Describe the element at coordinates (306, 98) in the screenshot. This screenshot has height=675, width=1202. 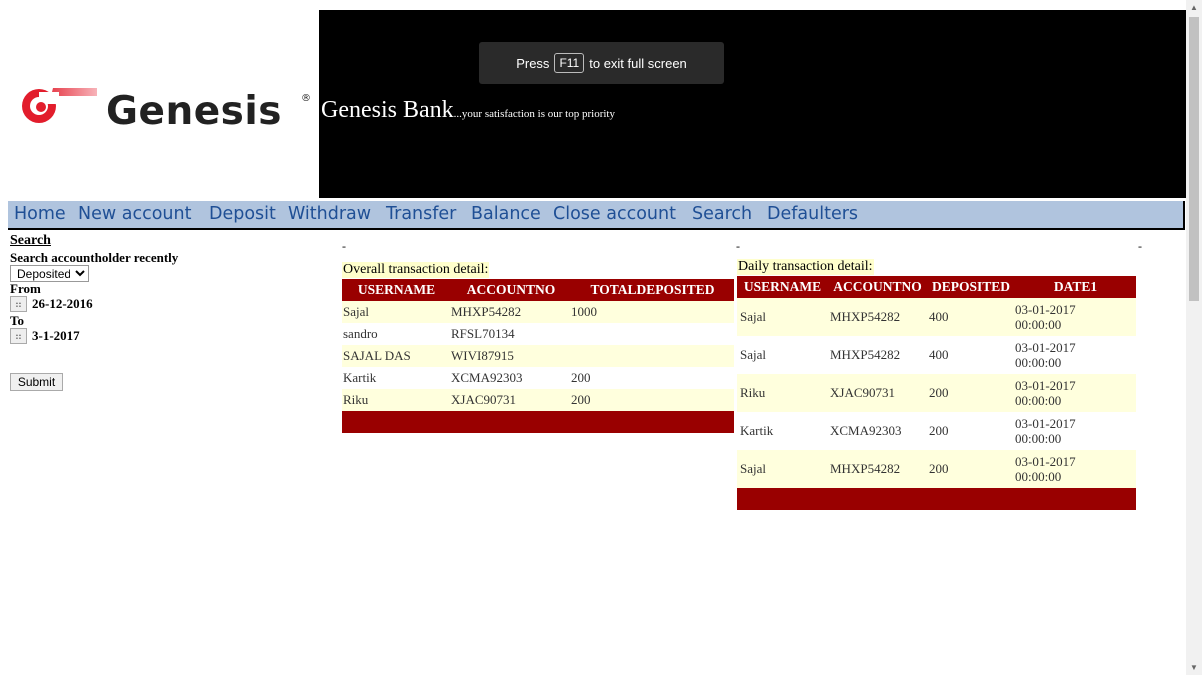
I see `registered-mark: ®` at that location.